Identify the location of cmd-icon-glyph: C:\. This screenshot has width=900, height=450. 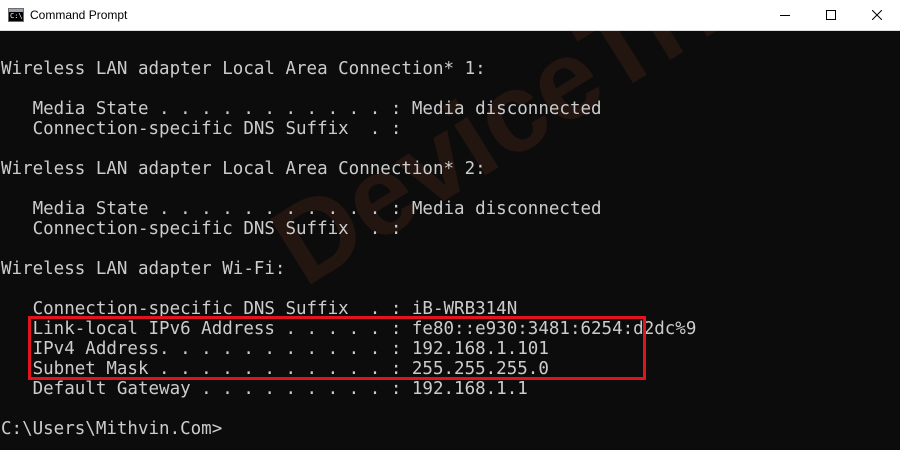
(16, 16).